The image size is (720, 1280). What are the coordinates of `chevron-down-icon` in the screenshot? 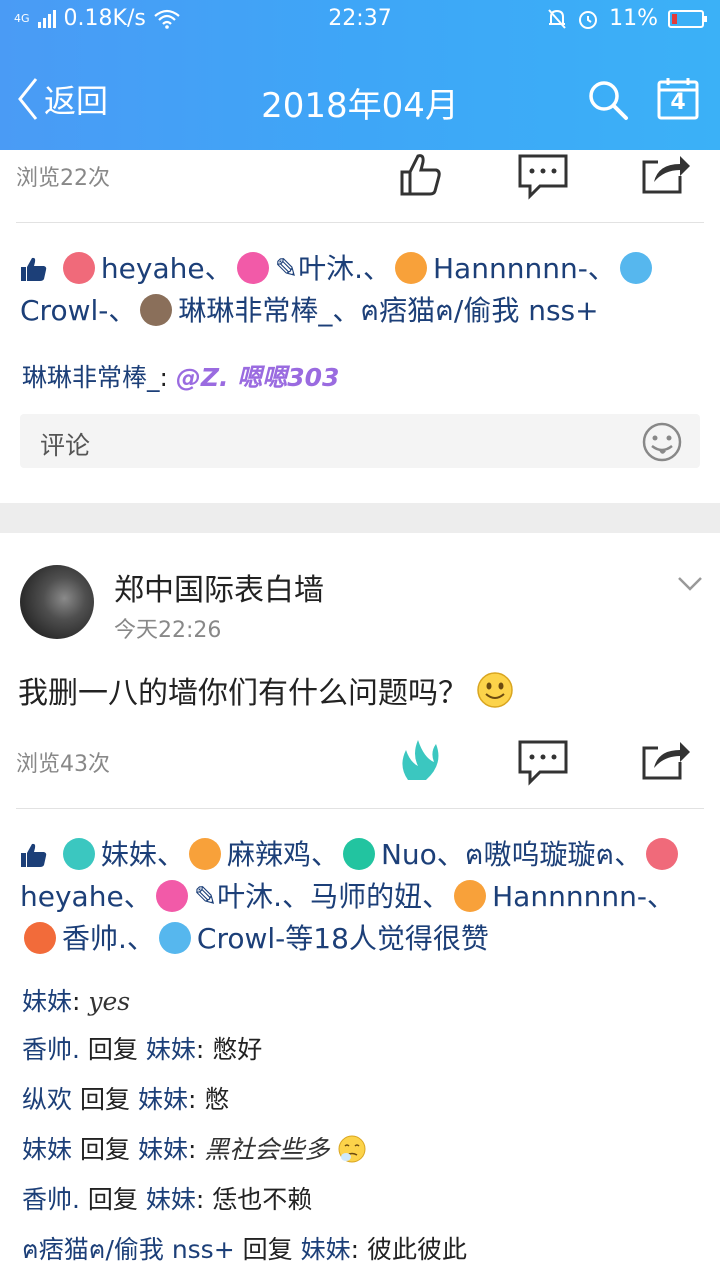 It's located at (690, 584).